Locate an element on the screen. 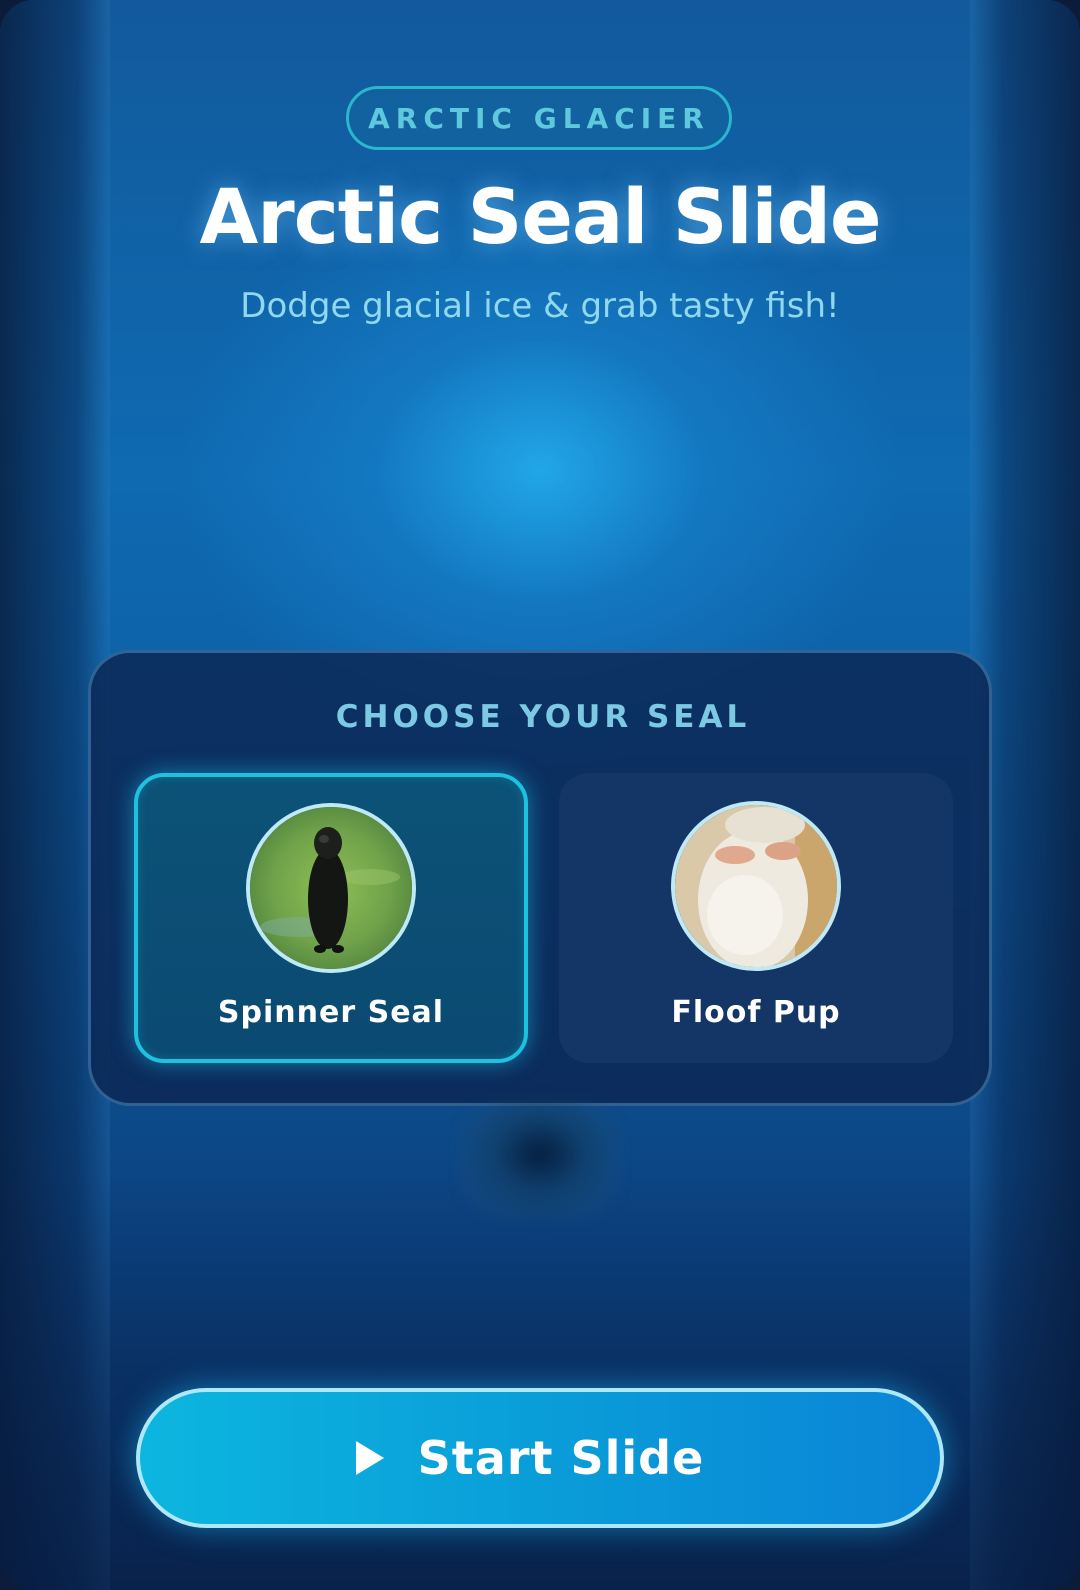 Image resolution: width=1080 pixels, height=1590 pixels. game-title: Arctic Seal Slide is located at coordinates (540, 216).